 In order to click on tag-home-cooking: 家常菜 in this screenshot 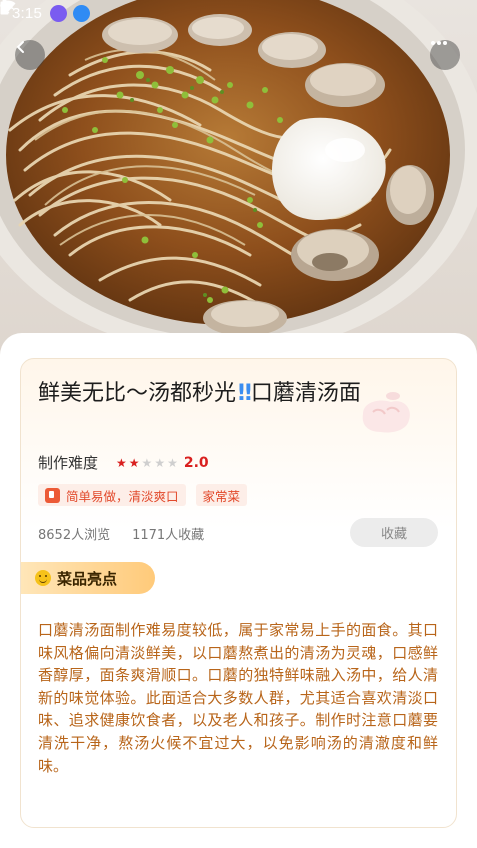, I will do `click(221, 495)`.